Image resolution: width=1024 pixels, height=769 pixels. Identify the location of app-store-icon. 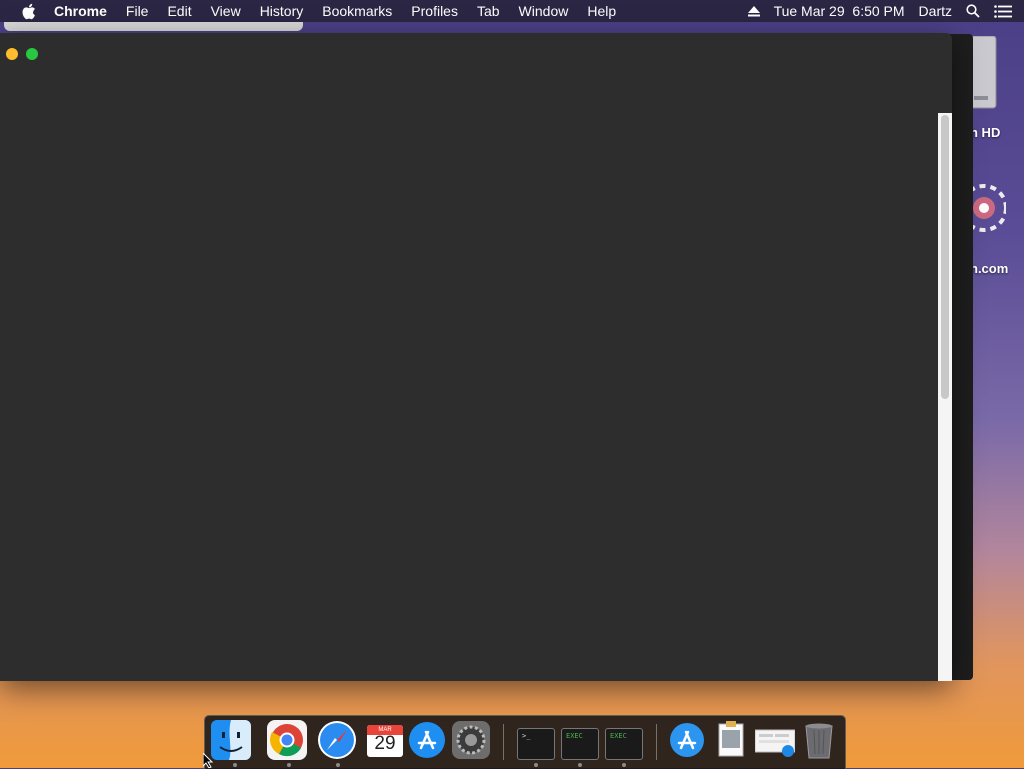
(427, 740).